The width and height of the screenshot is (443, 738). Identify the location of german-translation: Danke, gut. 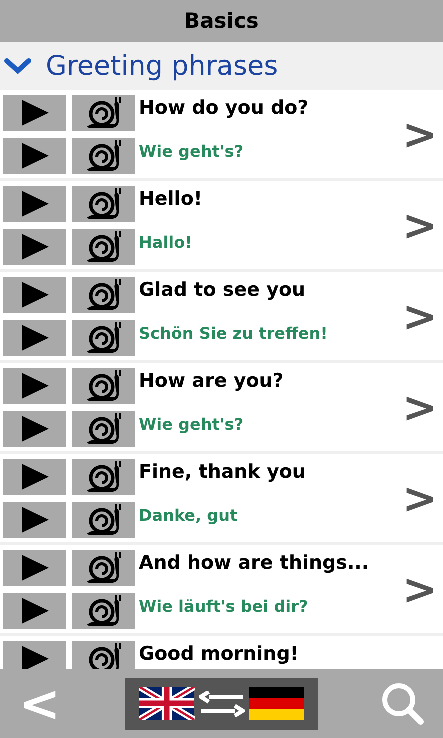
(188, 515).